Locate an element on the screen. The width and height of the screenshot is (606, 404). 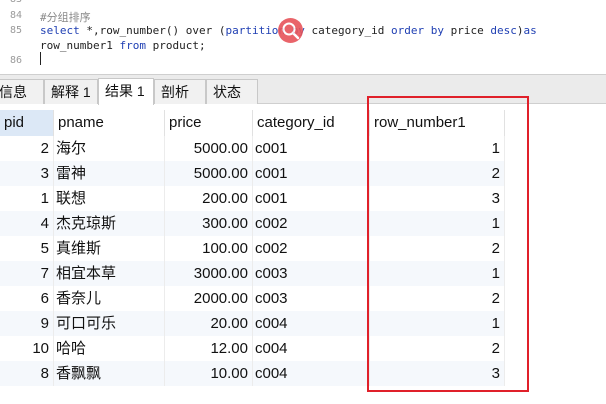
sql-text: category_id is located at coordinates (348, 30).